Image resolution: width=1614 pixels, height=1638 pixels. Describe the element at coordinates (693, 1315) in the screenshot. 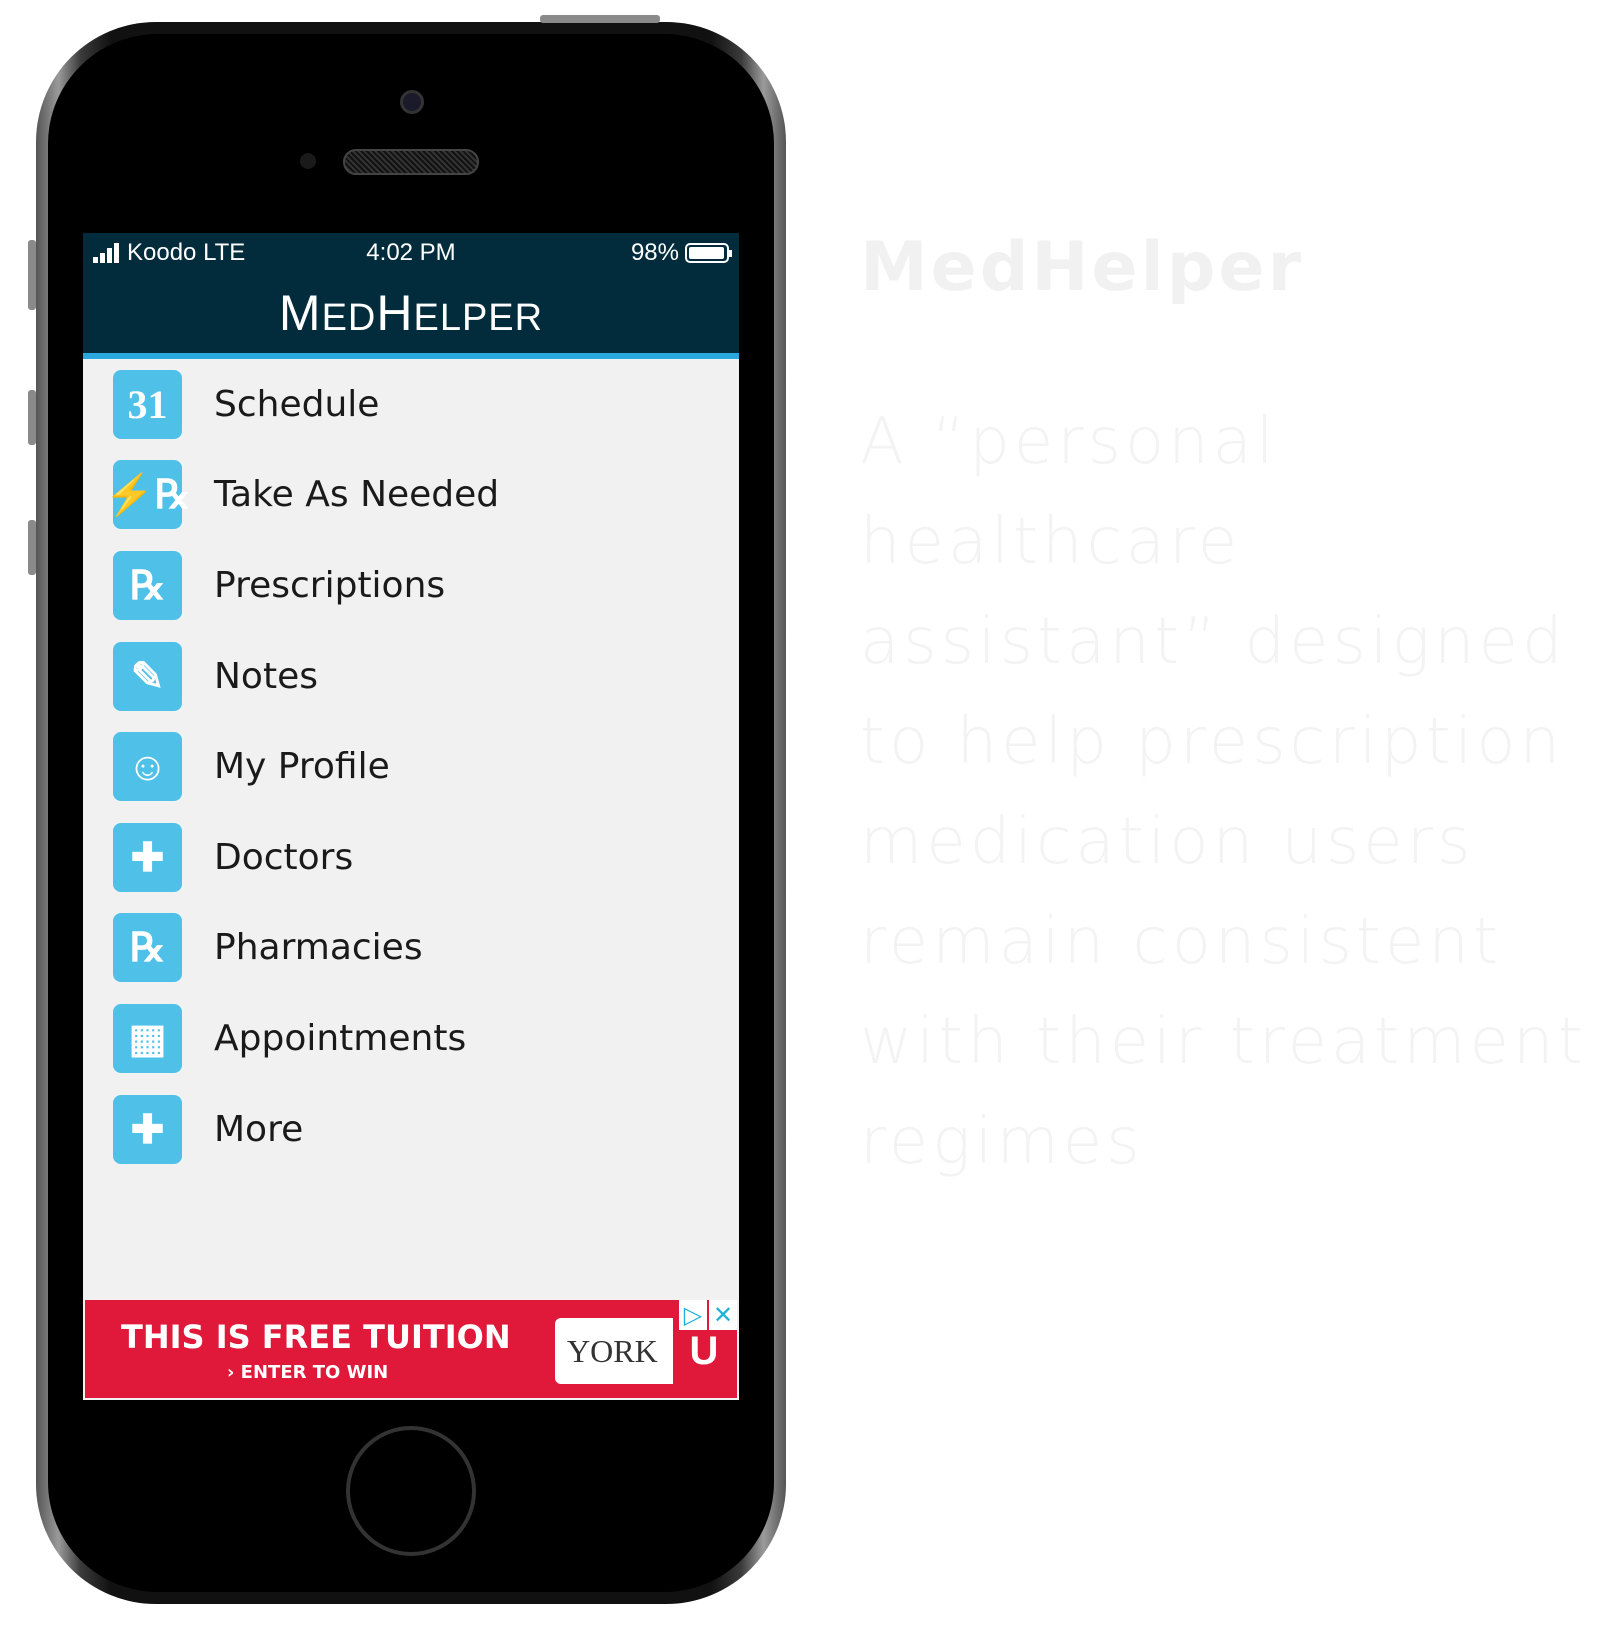

I see `adchoices-icon: ▷` at that location.